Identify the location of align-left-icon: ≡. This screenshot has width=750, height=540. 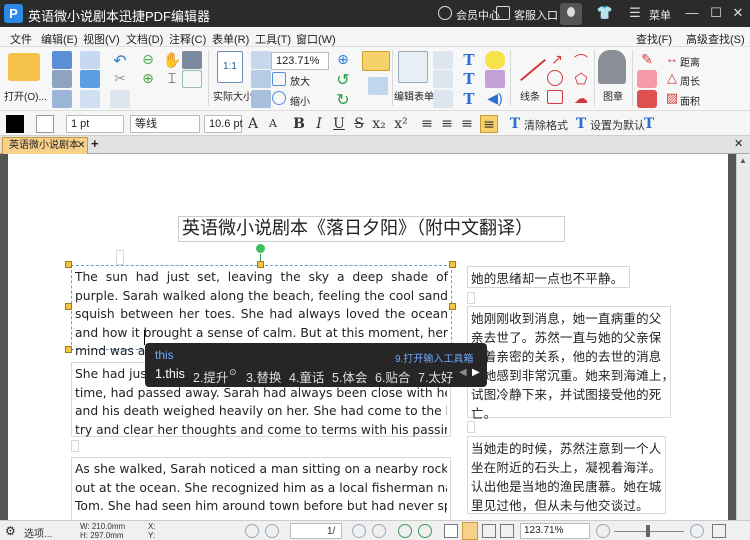
(427, 124).